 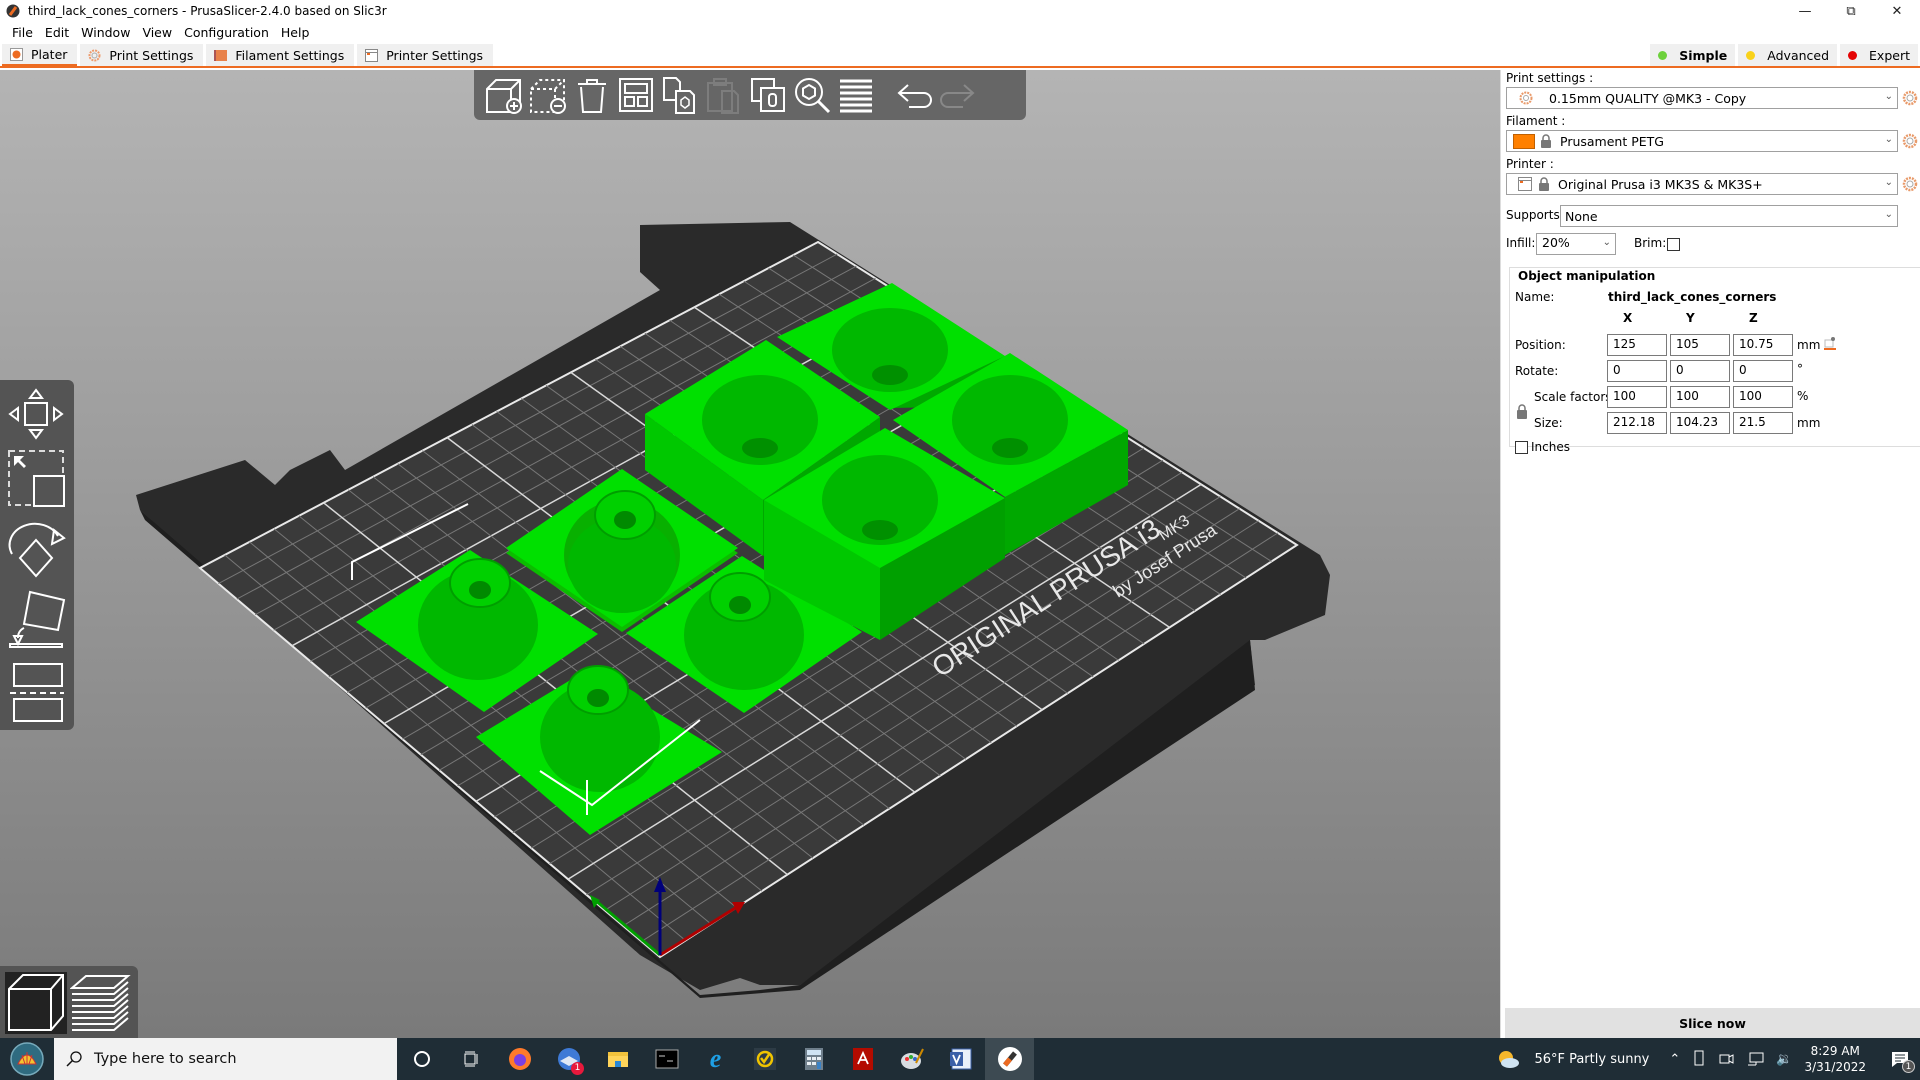 What do you see at coordinates (1637, 371) in the screenshot?
I see `rotate-x-input: 0` at bounding box center [1637, 371].